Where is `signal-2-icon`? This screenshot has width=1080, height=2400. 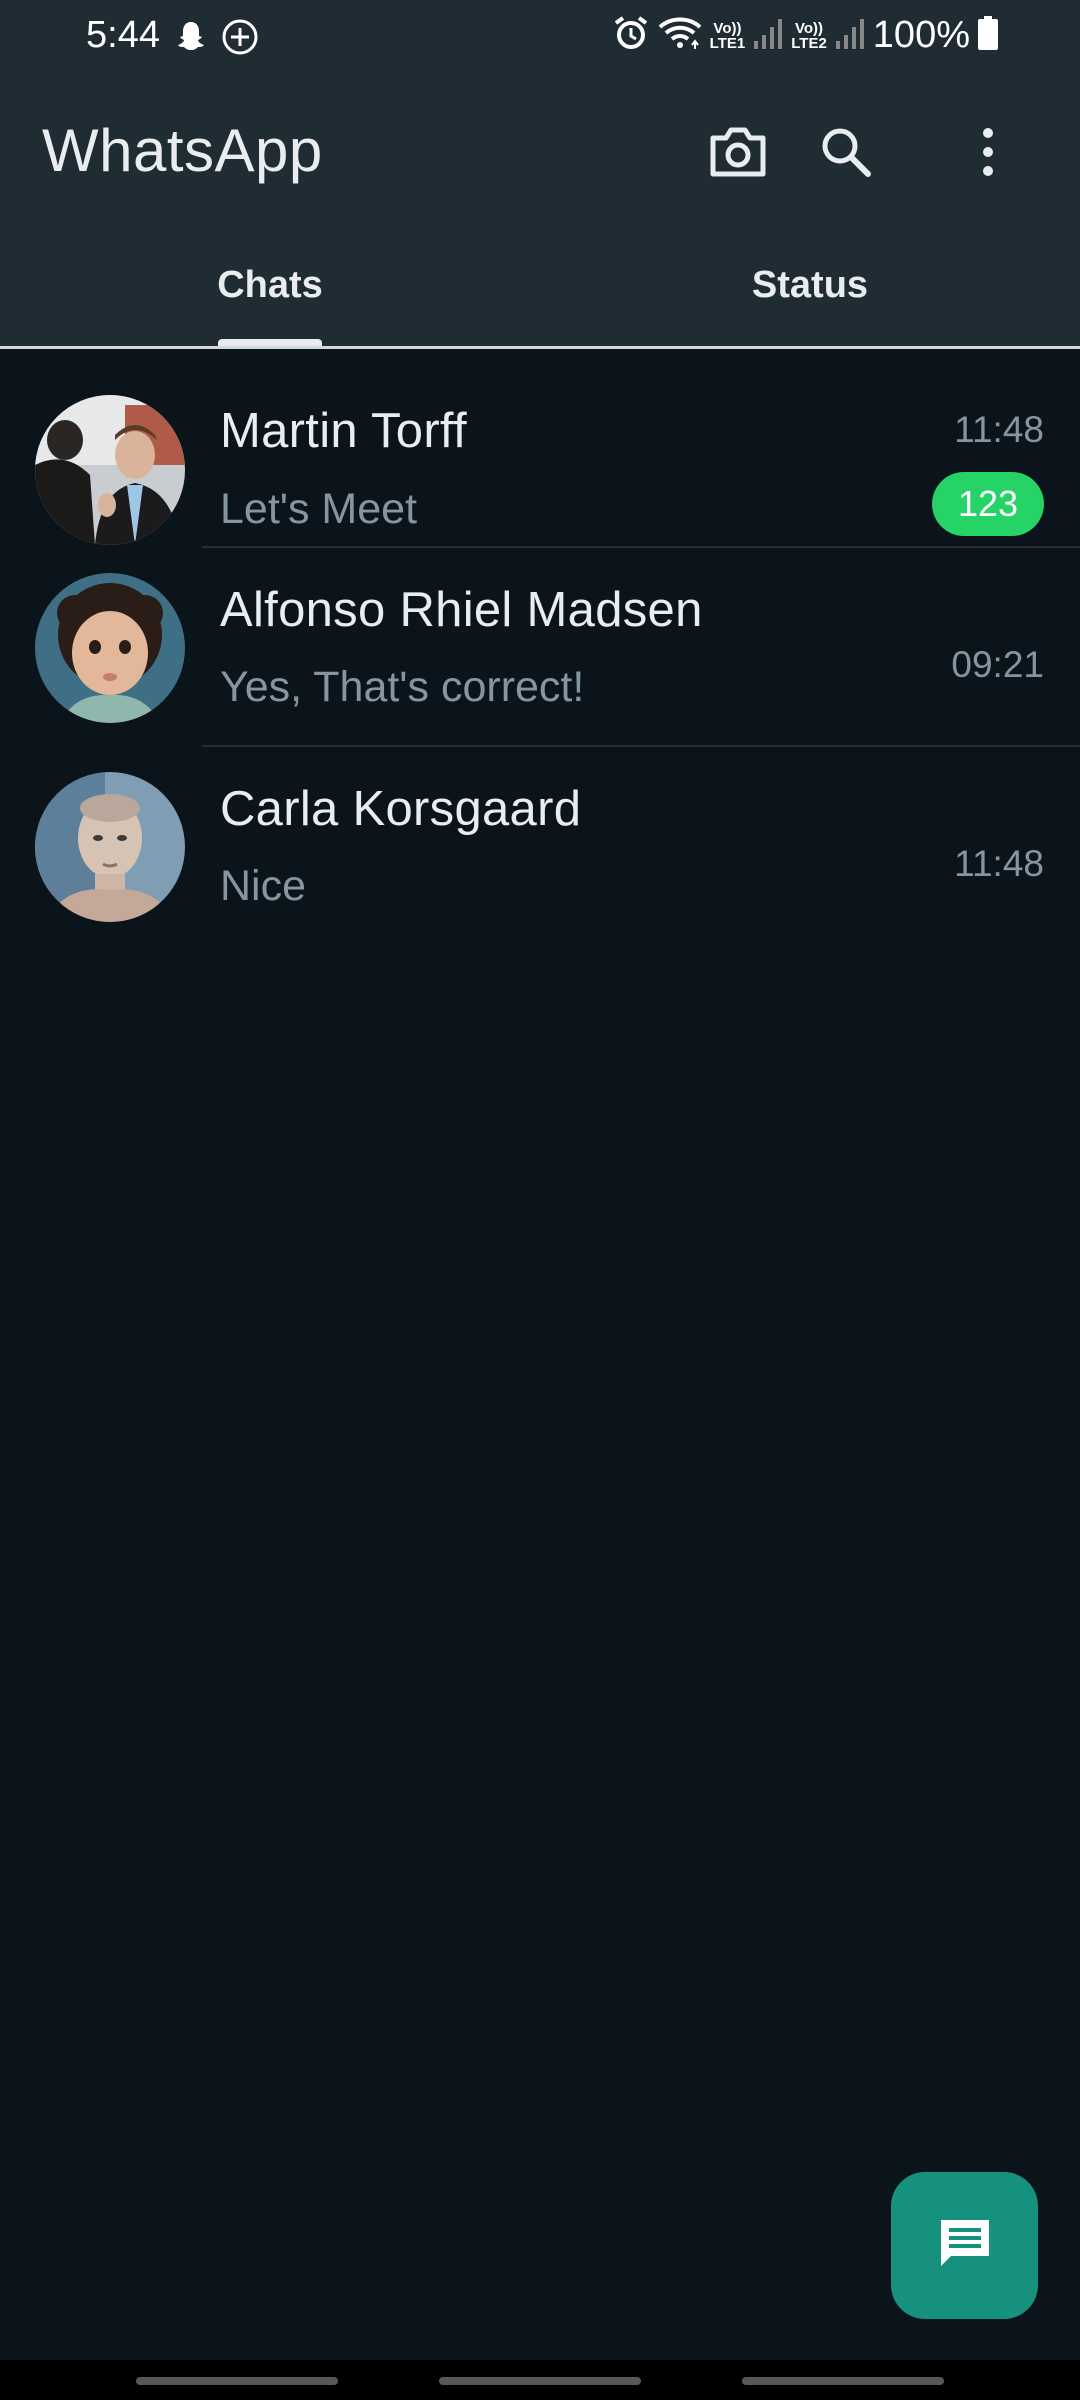 signal-2-icon is located at coordinates (850, 35).